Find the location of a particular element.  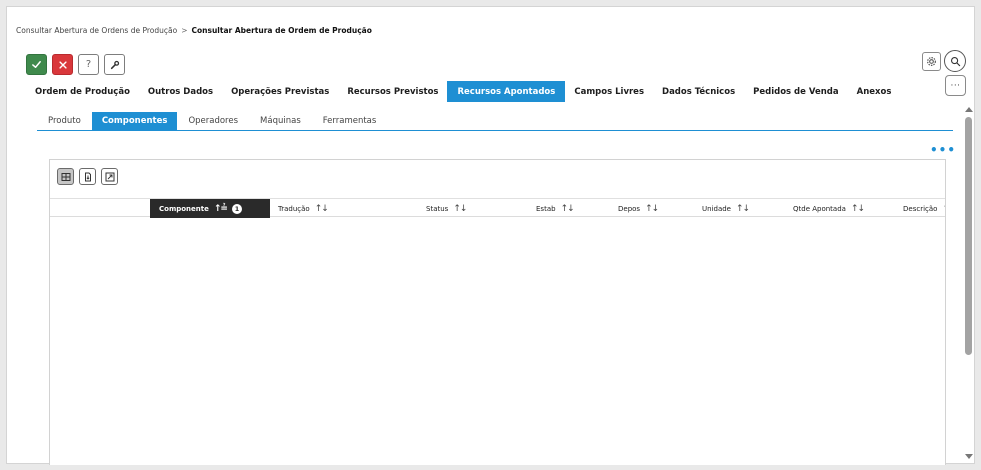

grid-view-button is located at coordinates (65, 176).